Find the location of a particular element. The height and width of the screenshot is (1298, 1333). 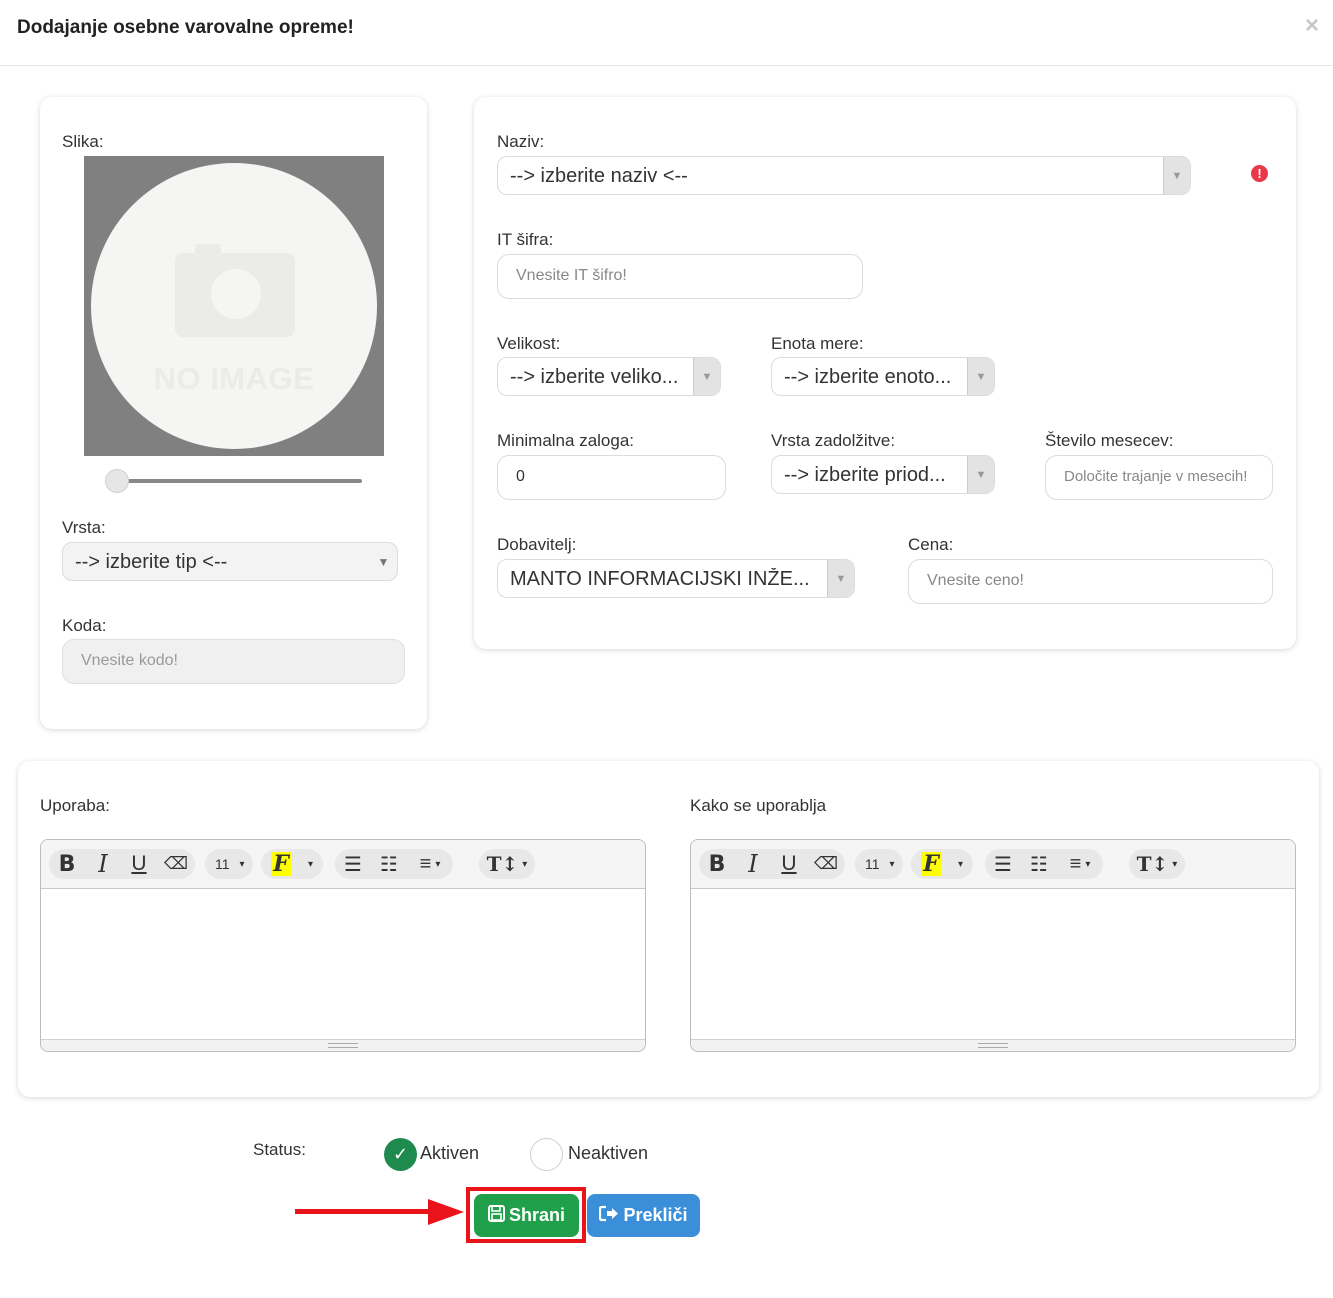

no-image-placeholder: NO IMAGE is located at coordinates (234, 306).